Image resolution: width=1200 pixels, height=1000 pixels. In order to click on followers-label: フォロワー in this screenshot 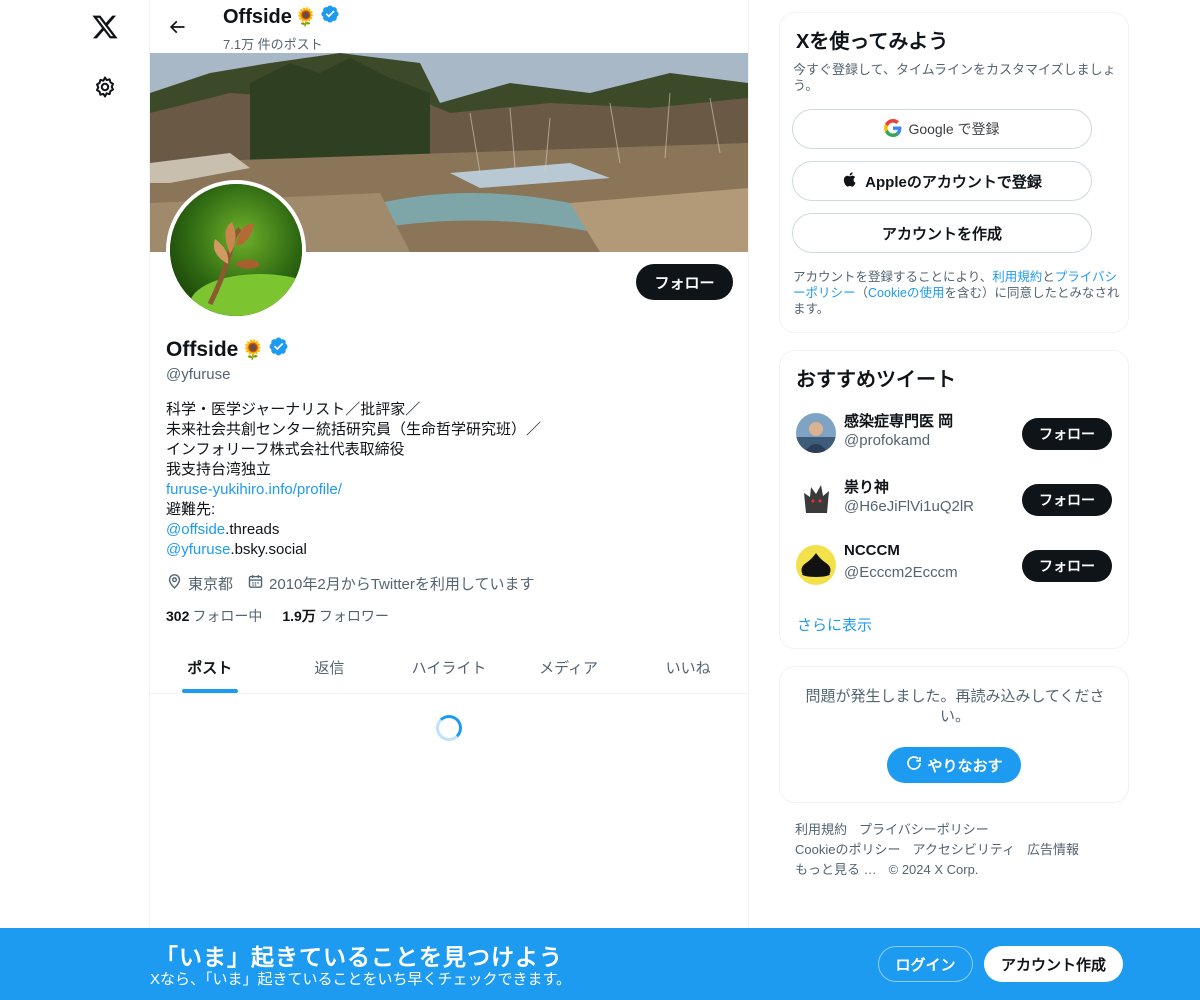, I will do `click(353, 616)`.